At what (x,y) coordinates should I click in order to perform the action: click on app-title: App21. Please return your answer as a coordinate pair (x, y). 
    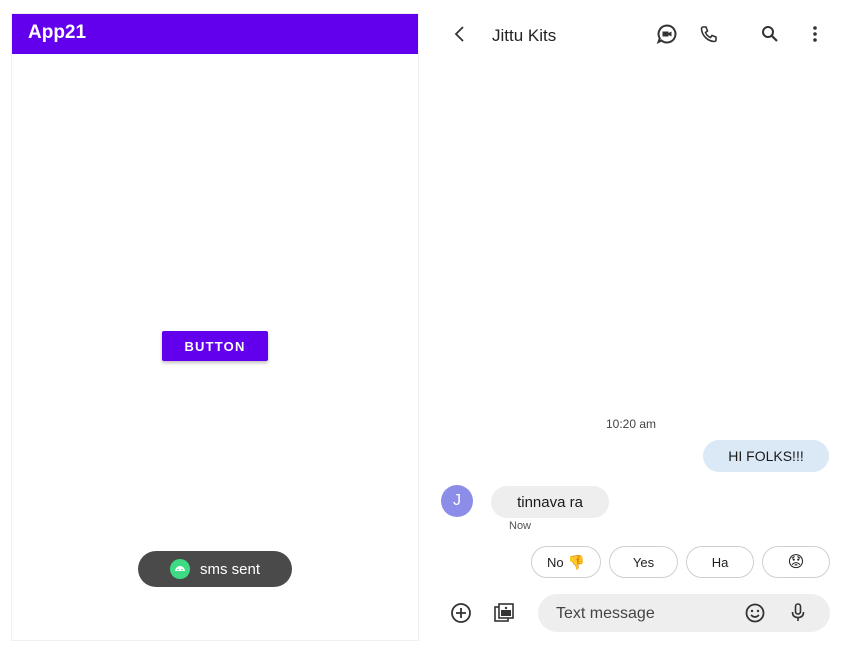
    Looking at the image, I should click on (57, 32).